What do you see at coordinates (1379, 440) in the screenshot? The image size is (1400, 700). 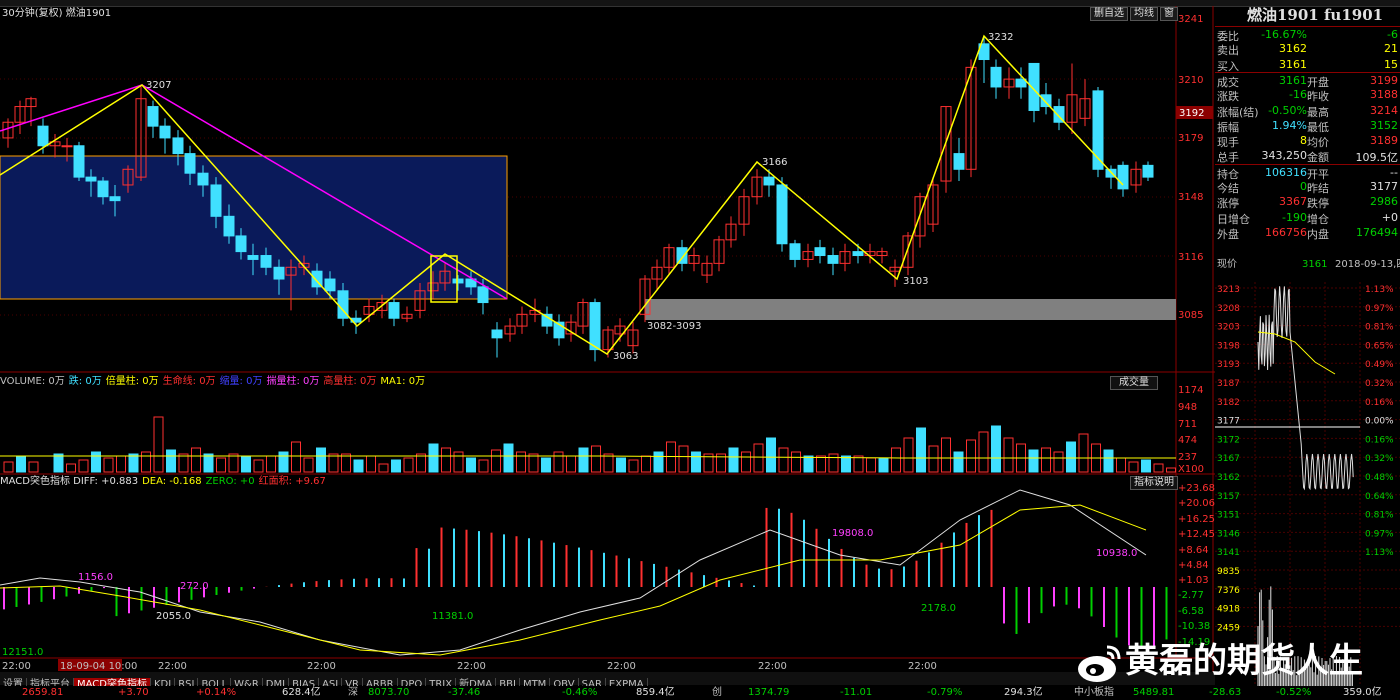 I see `mini-pct-tick: 0.16%` at bounding box center [1379, 440].